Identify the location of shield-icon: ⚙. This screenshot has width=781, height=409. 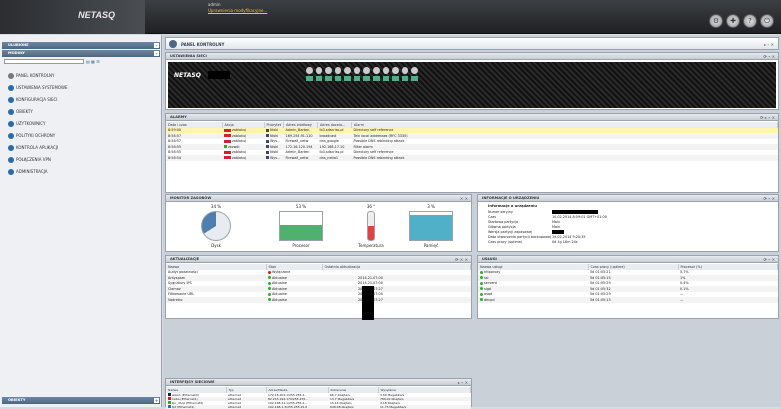
(716, 21).